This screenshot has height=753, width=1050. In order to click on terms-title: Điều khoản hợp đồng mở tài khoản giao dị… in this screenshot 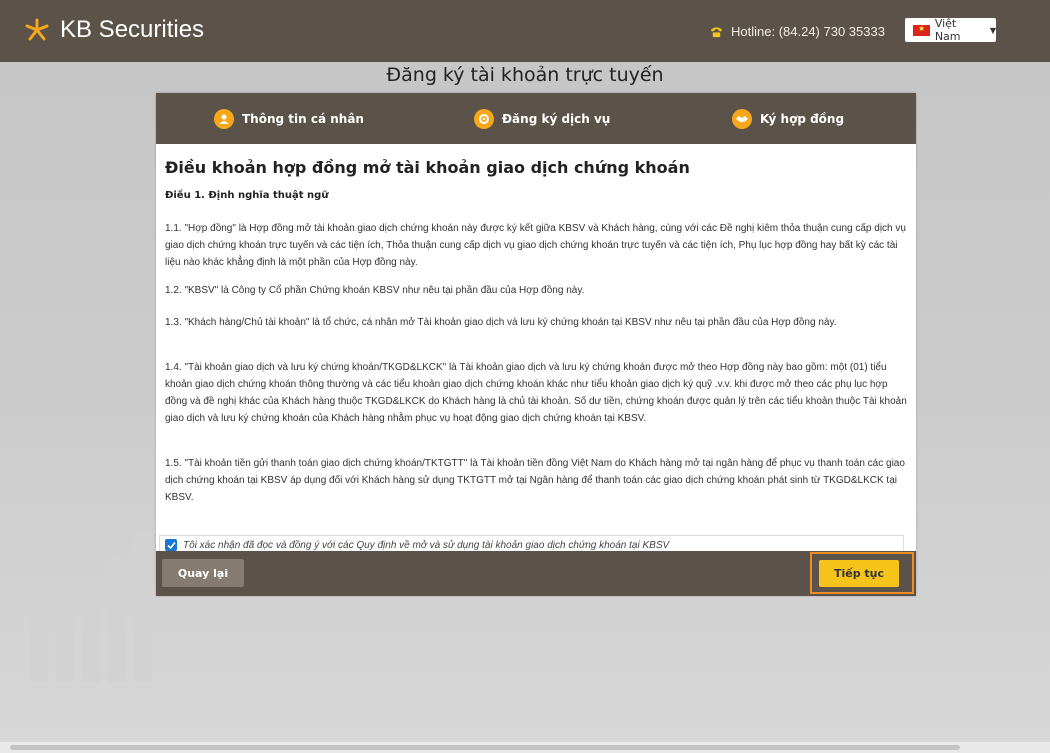, I will do `click(427, 167)`.